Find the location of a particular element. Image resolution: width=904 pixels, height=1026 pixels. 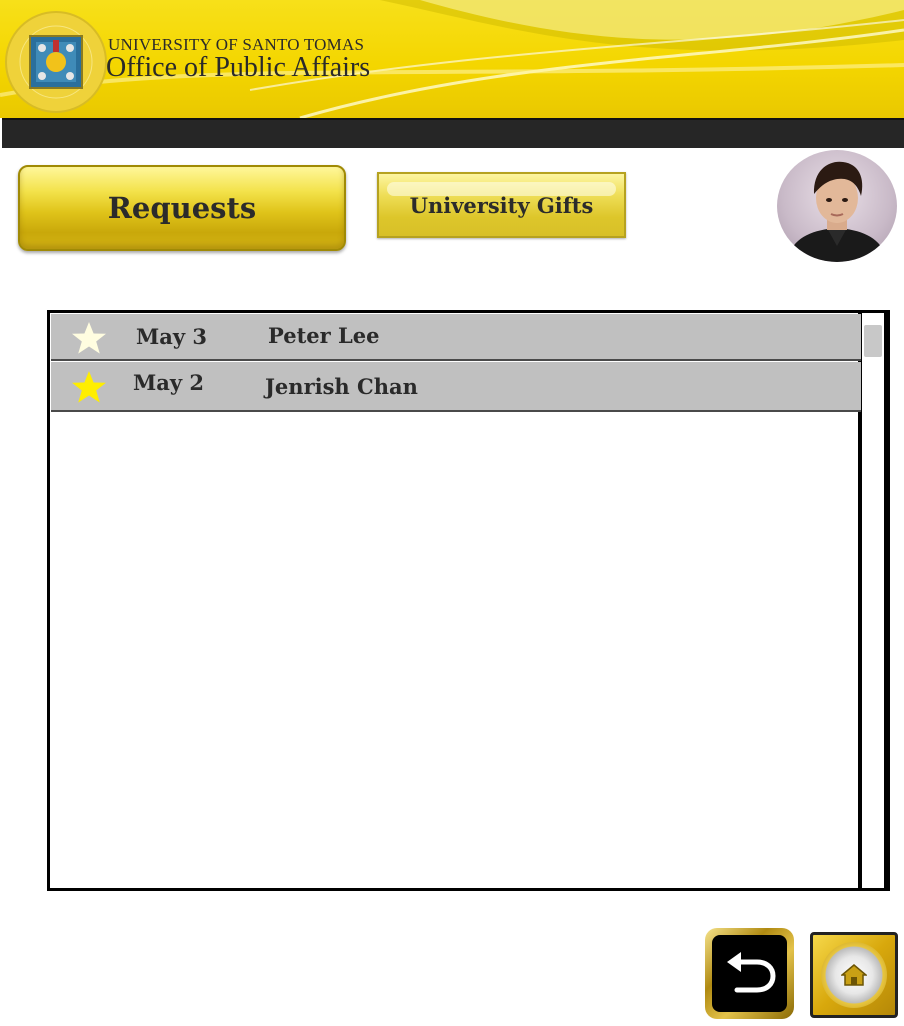

back-button-face is located at coordinates (749, 973).